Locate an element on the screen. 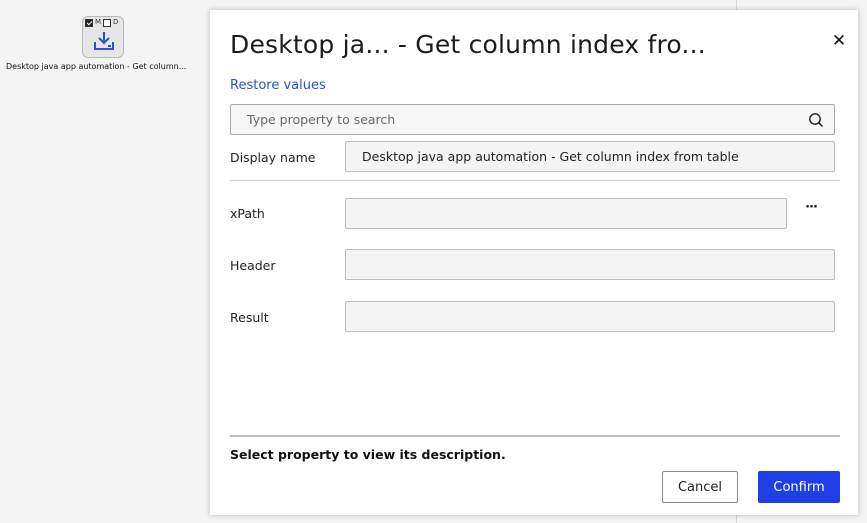 This screenshot has width=867, height=523. display-name-label: Display name is located at coordinates (273, 157).